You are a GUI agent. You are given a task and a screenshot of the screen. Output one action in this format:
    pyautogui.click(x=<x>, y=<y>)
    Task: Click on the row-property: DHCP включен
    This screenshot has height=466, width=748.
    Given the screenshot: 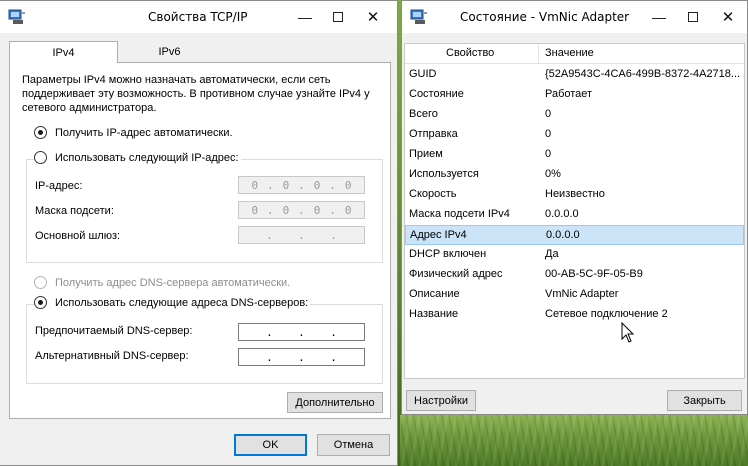 What is the action you would take?
    pyautogui.click(x=448, y=254)
    